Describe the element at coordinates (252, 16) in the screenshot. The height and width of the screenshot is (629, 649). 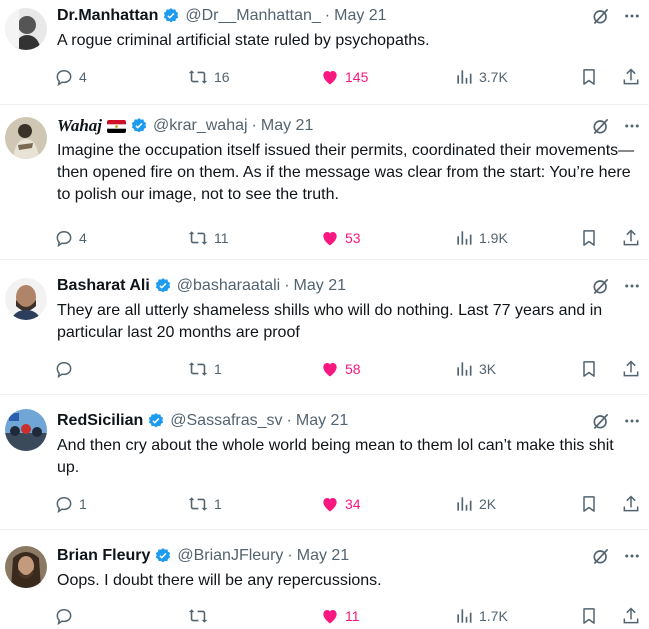
I see `user-handle: @Dr__Manhattan_` at that location.